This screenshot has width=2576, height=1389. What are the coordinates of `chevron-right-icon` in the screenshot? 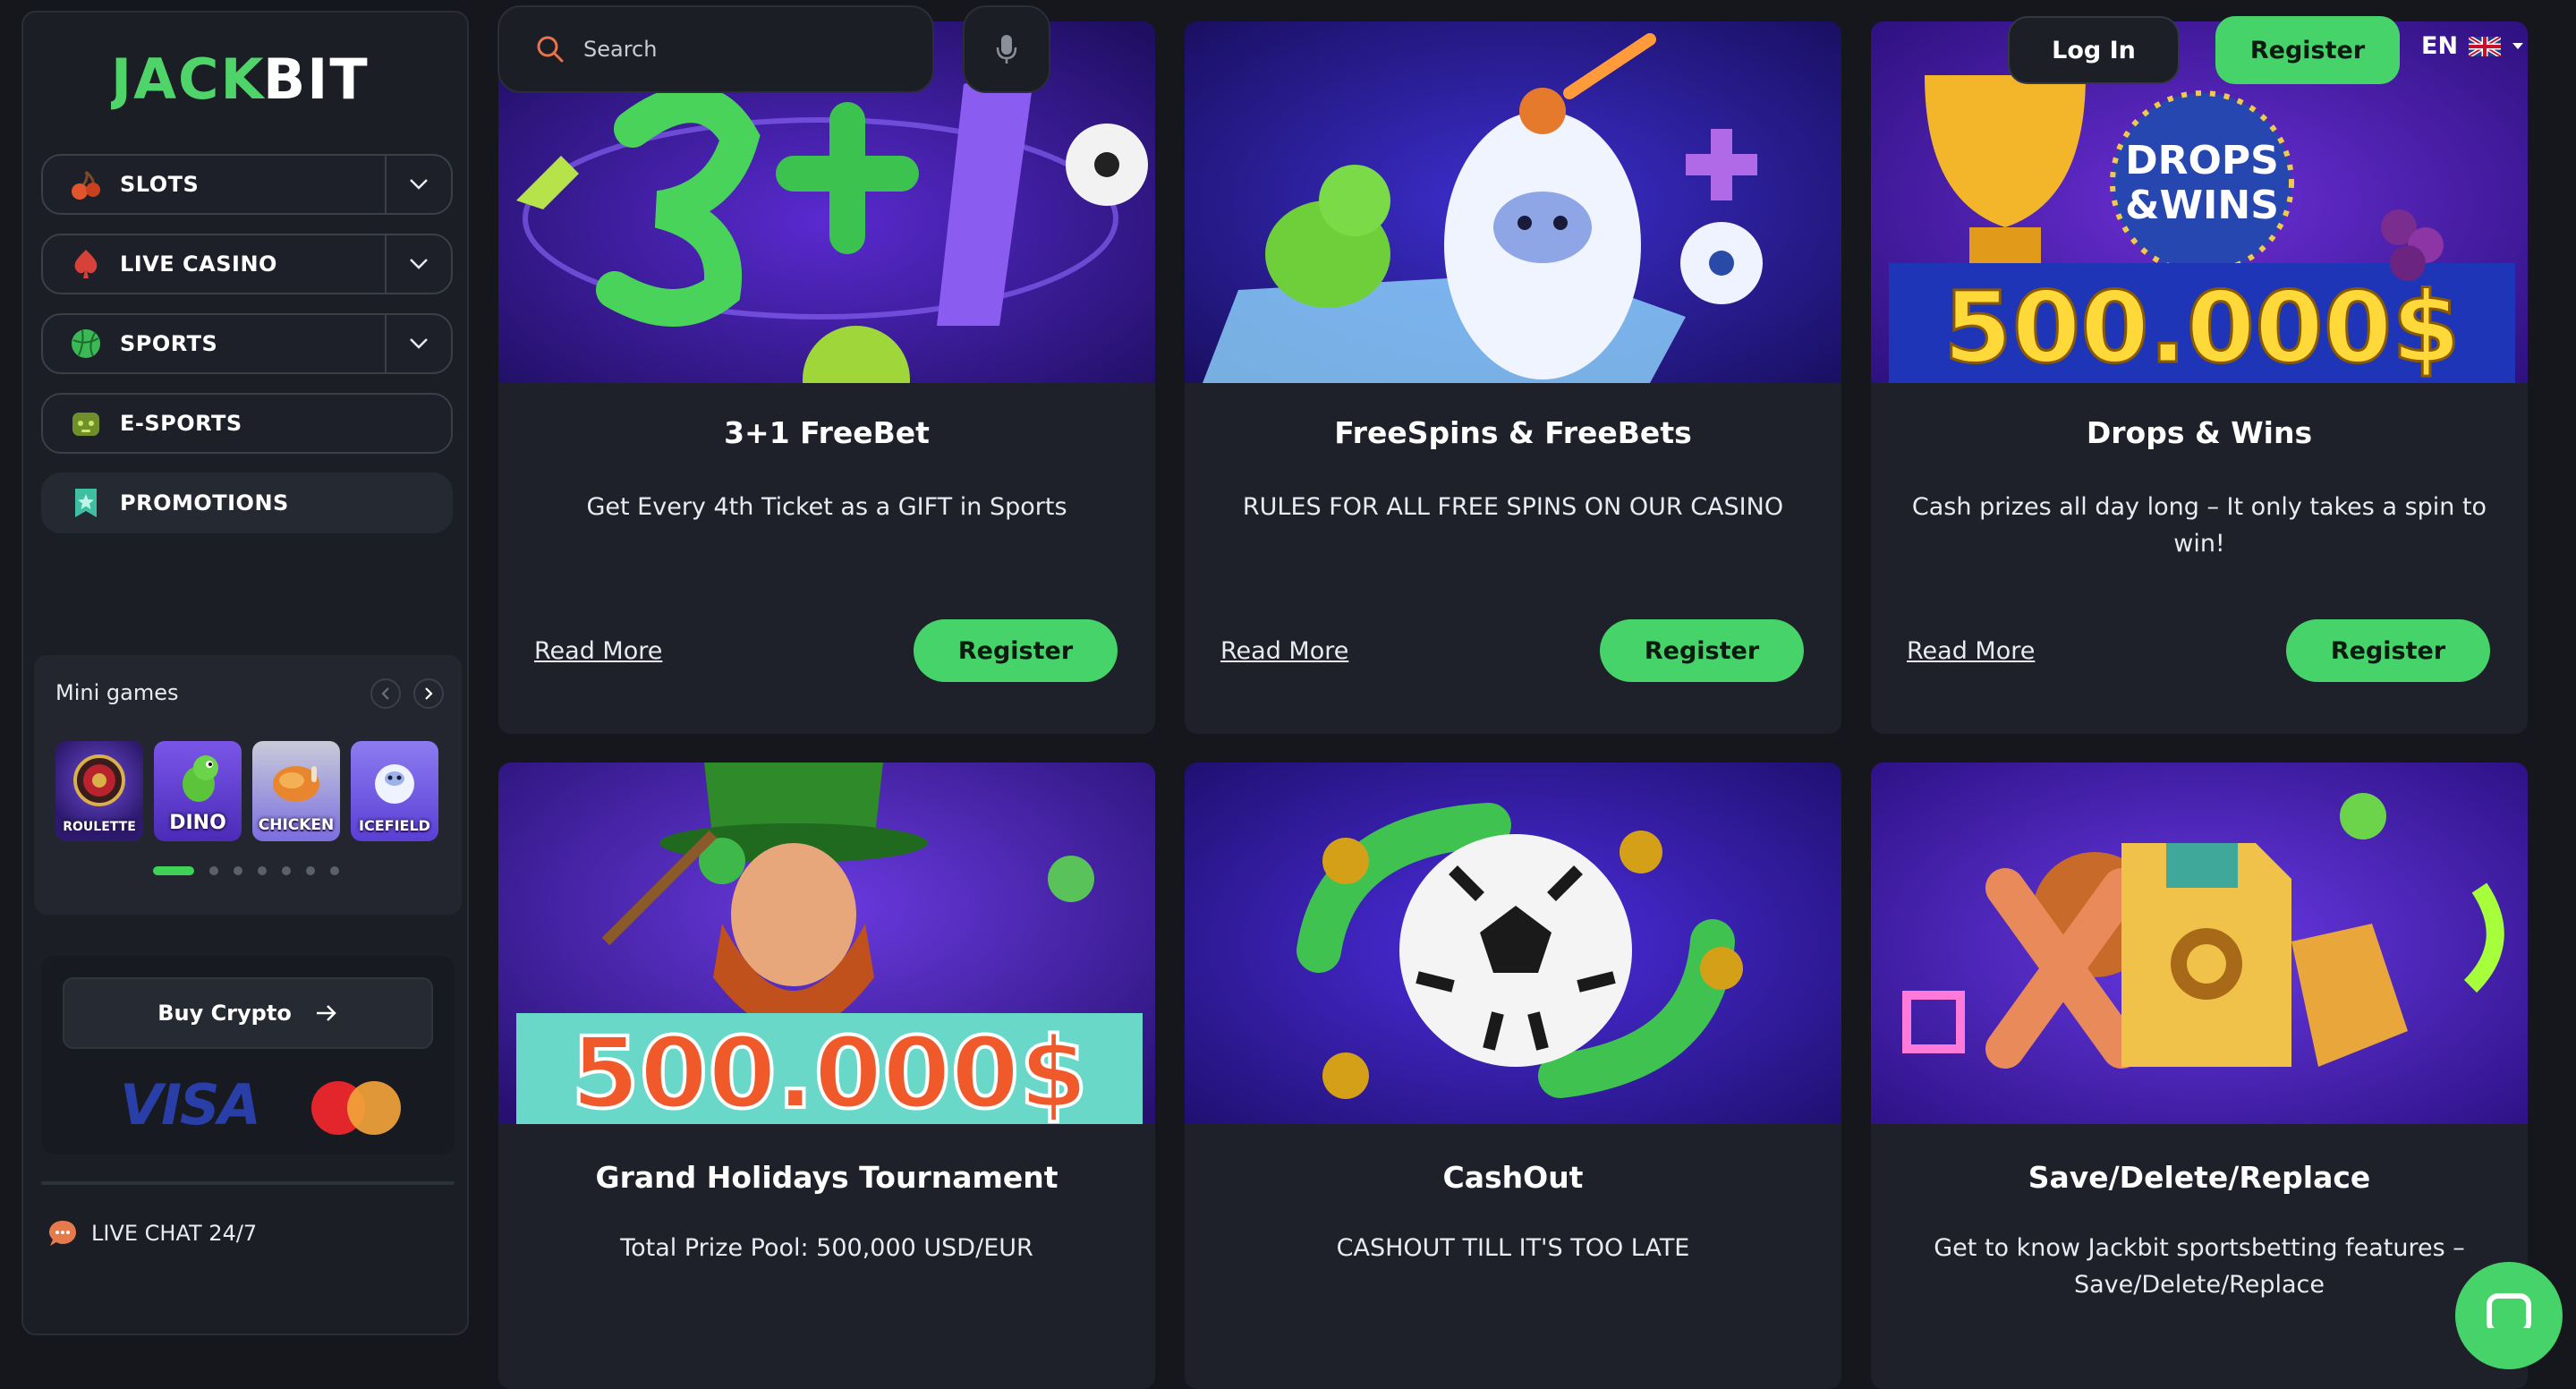 It's located at (429, 694).